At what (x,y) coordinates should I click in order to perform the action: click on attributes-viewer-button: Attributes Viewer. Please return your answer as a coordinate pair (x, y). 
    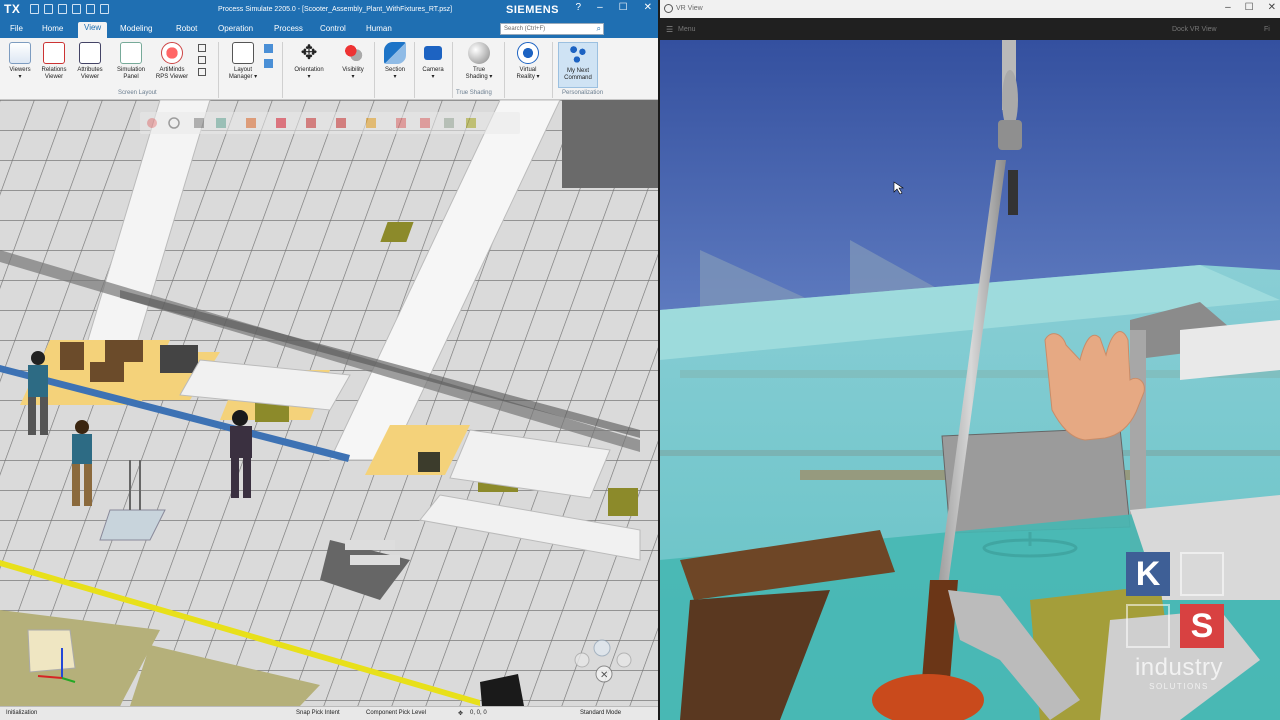
    Looking at the image, I should click on (90, 61).